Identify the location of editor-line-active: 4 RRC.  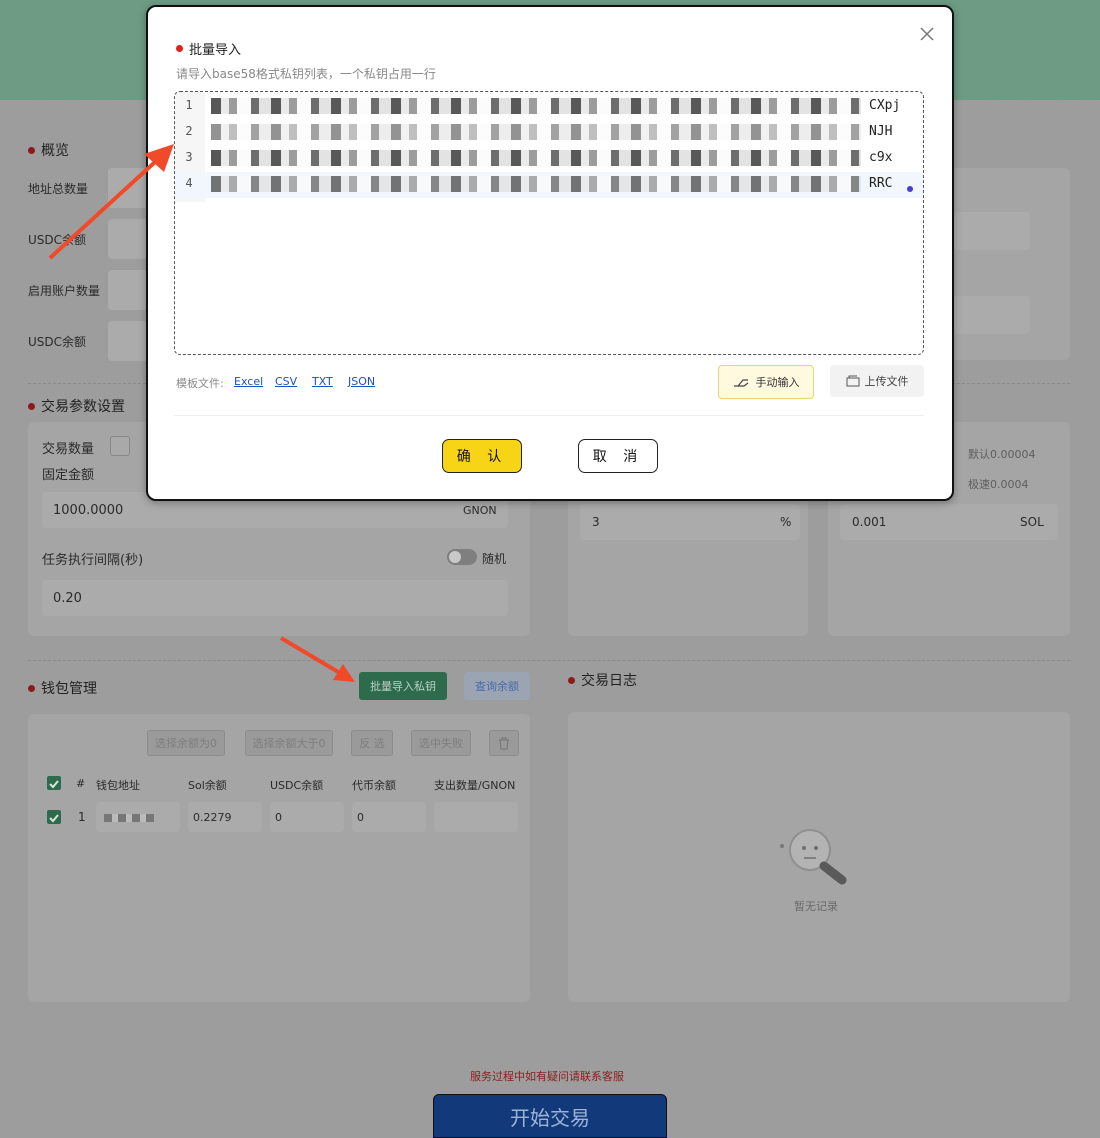
(549, 185).